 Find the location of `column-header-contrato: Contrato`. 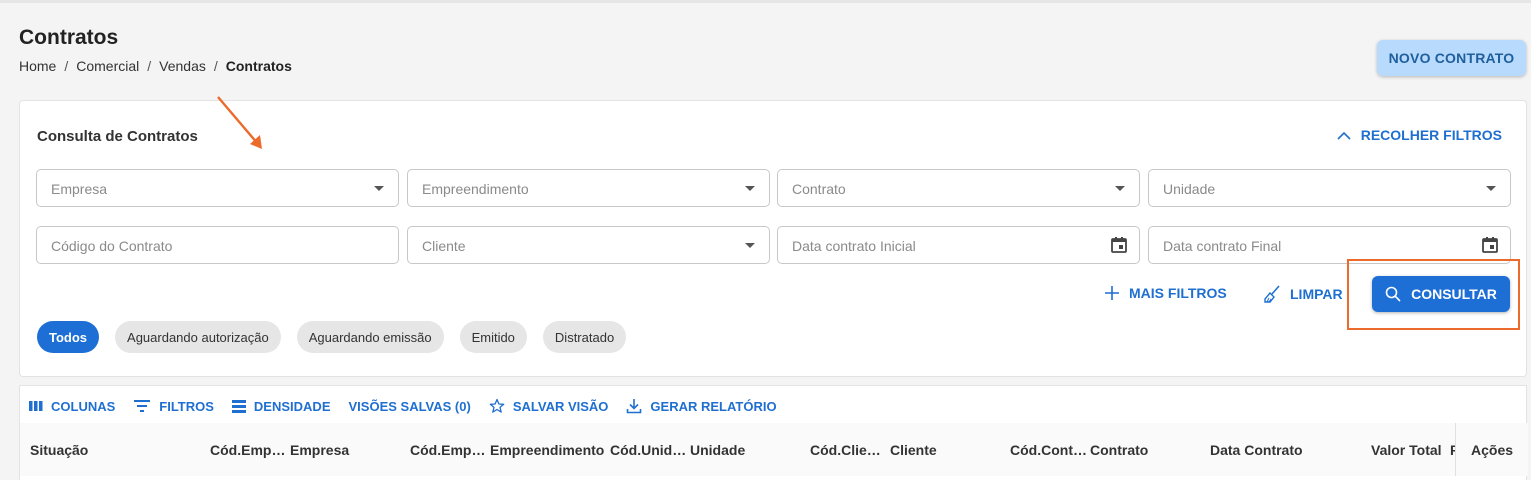

column-header-contrato: Contrato is located at coordinates (1119, 450).